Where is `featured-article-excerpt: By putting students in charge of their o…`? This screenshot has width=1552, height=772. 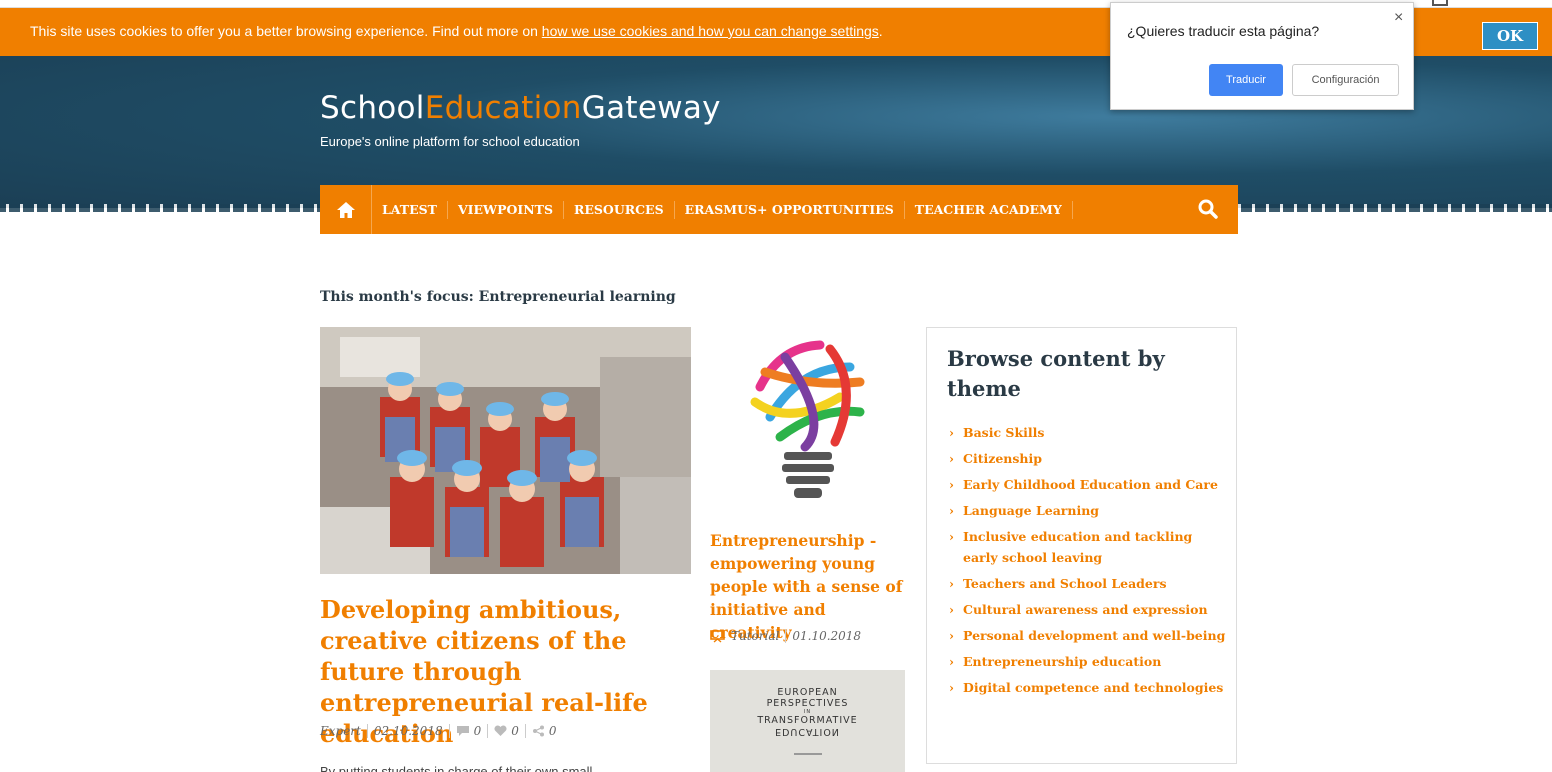
featured-article-excerpt: By putting students in charge of their o… is located at coordinates (456, 768).